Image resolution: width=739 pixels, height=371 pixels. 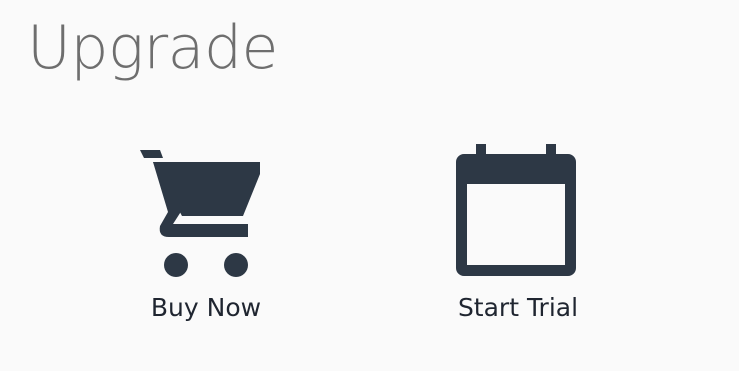 I want to click on start-trial-label: Start Trial, so click(x=518, y=307).